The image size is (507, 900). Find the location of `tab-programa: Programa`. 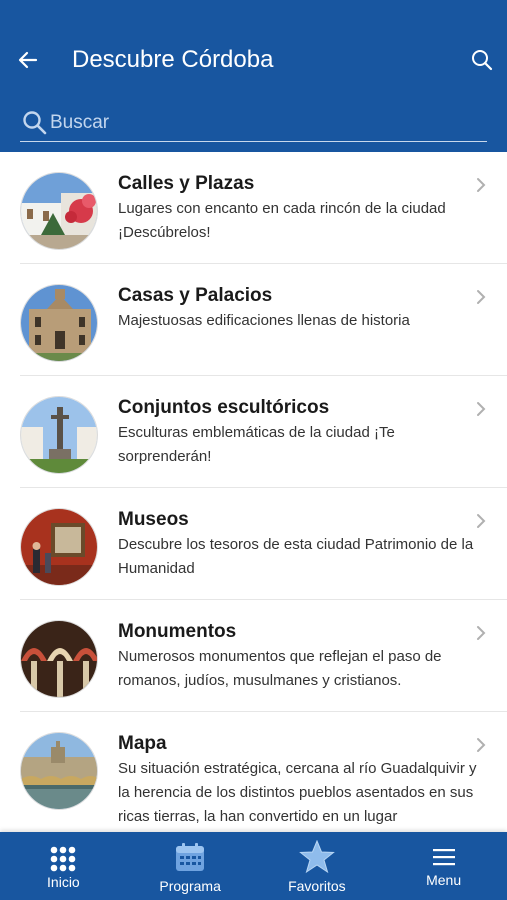

tab-programa: Programa is located at coordinates (190, 866).